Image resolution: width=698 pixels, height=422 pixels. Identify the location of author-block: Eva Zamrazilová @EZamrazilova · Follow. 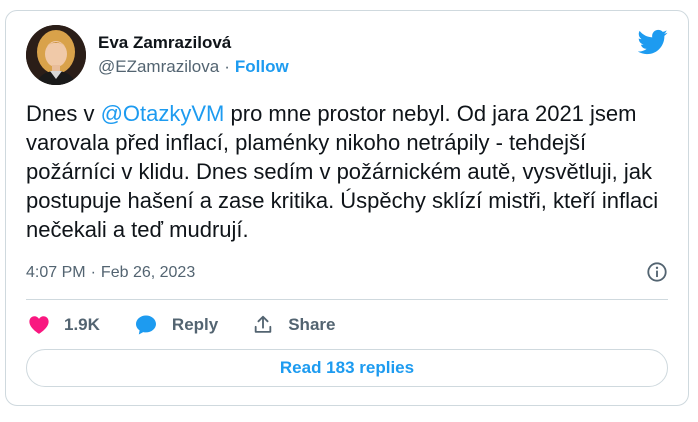
(193, 55).